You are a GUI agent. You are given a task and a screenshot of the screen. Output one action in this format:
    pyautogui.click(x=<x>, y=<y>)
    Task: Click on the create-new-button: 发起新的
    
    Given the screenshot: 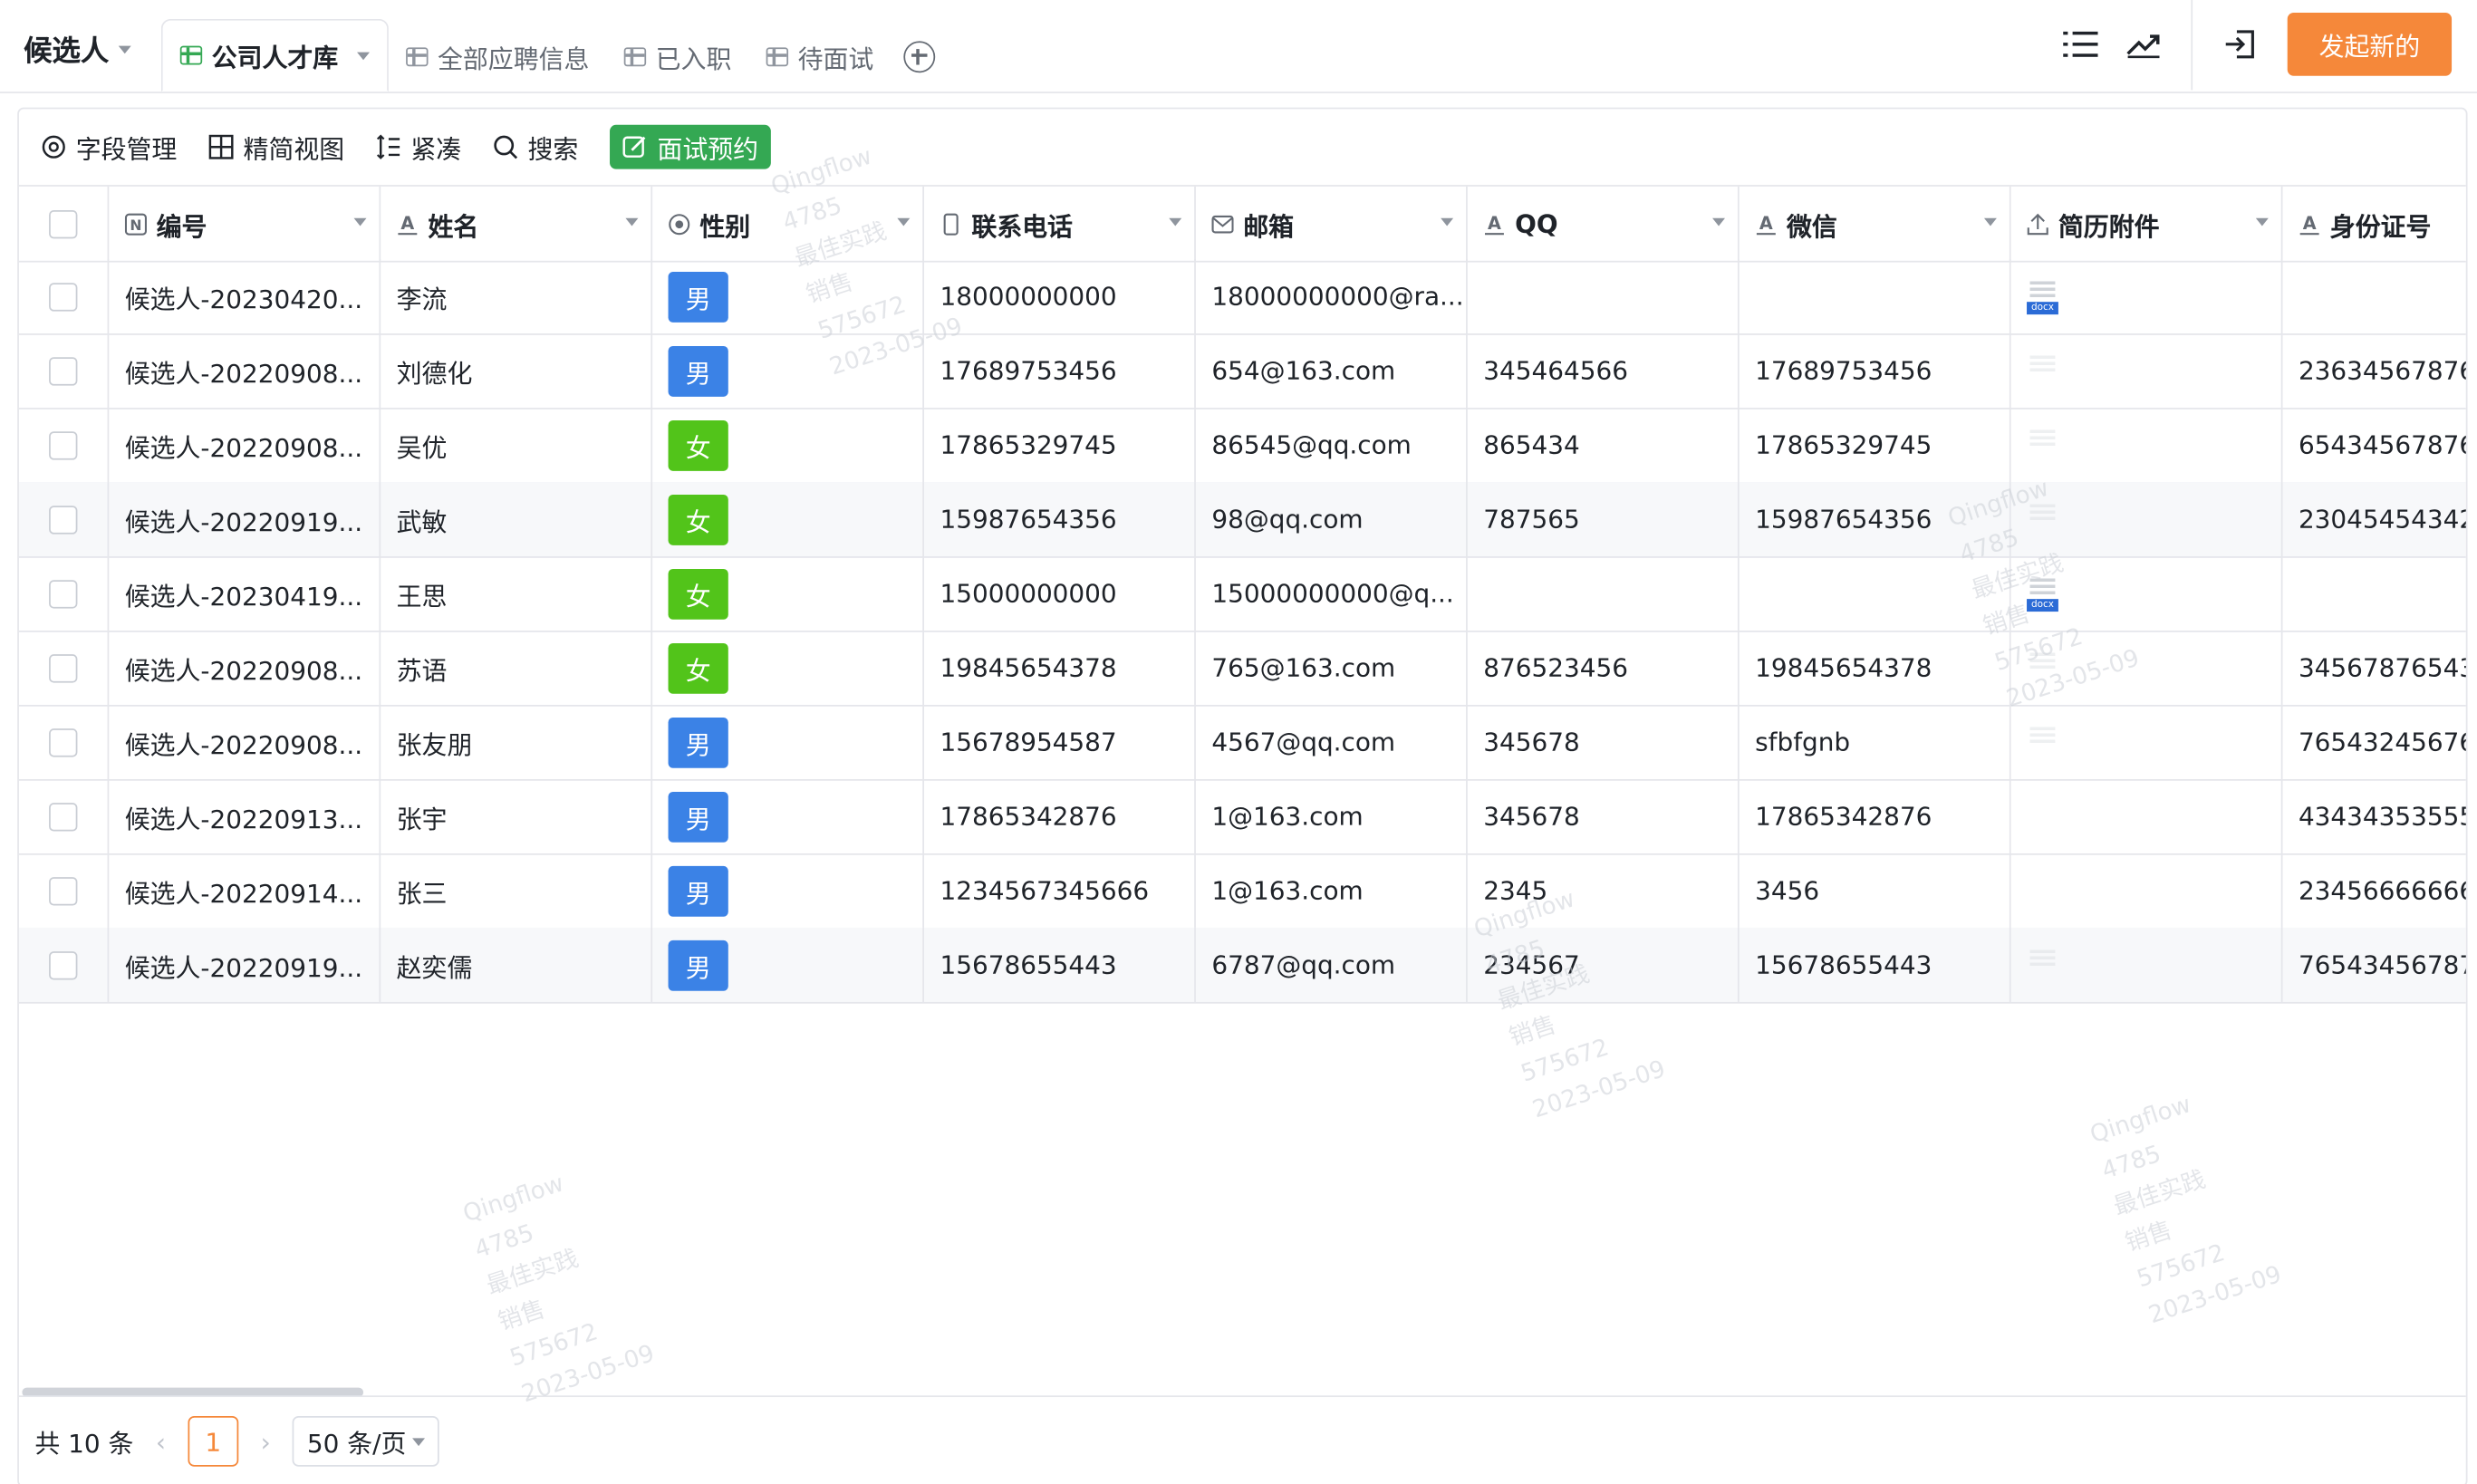 What is the action you would take?
    pyautogui.click(x=2370, y=44)
    